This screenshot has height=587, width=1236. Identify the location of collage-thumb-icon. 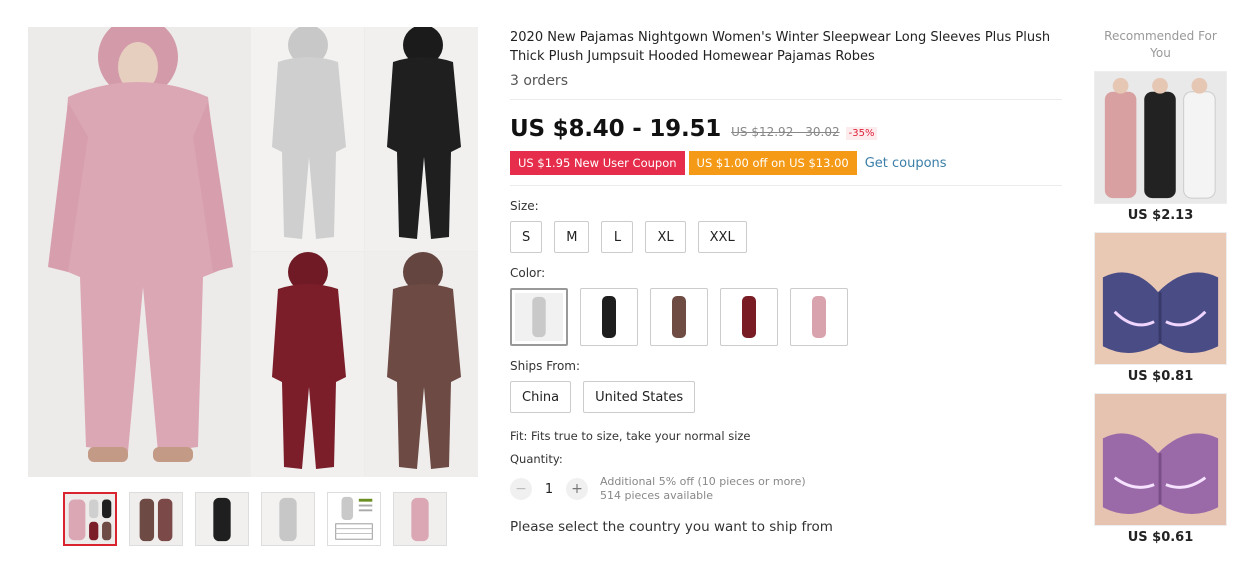
(90, 519).